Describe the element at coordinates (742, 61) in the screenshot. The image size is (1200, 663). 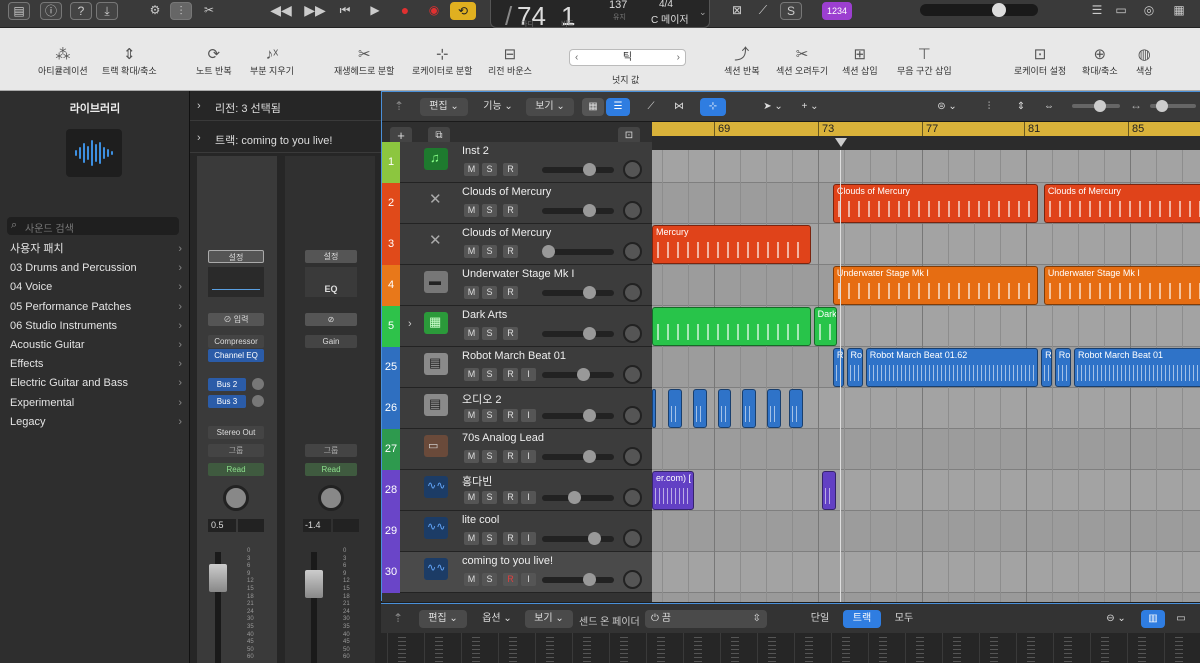
I see `toolbar-section-repeat: ⤴ 섹션 반복` at that location.